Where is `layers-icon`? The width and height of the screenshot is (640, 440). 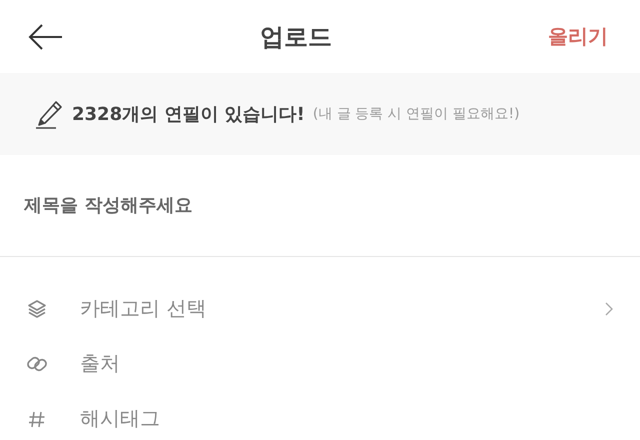
layers-icon is located at coordinates (37, 309).